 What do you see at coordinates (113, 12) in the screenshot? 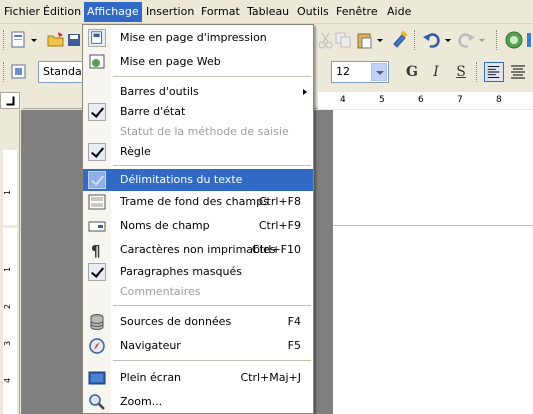
I see `menu-affichage: Affichage` at bounding box center [113, 12].